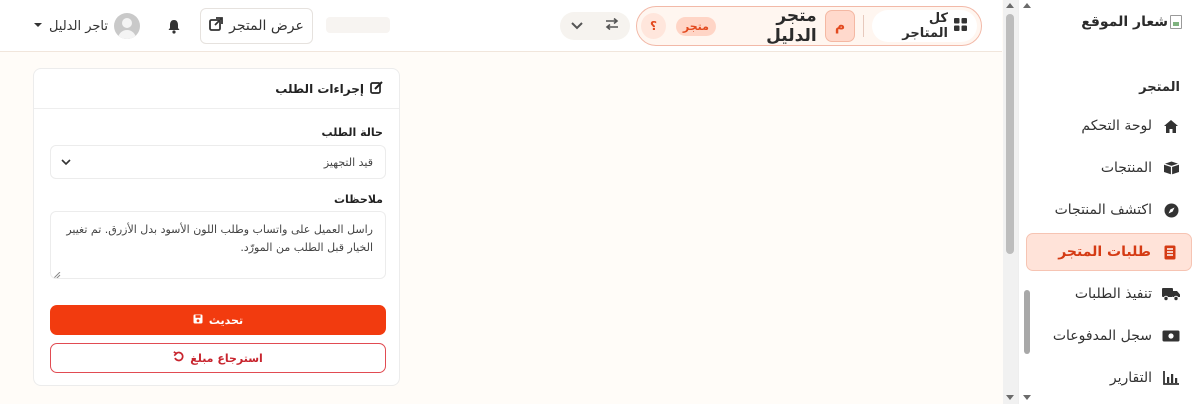 The image size is (1200, 404). I want to click on home-icon, so click(1171, 126).